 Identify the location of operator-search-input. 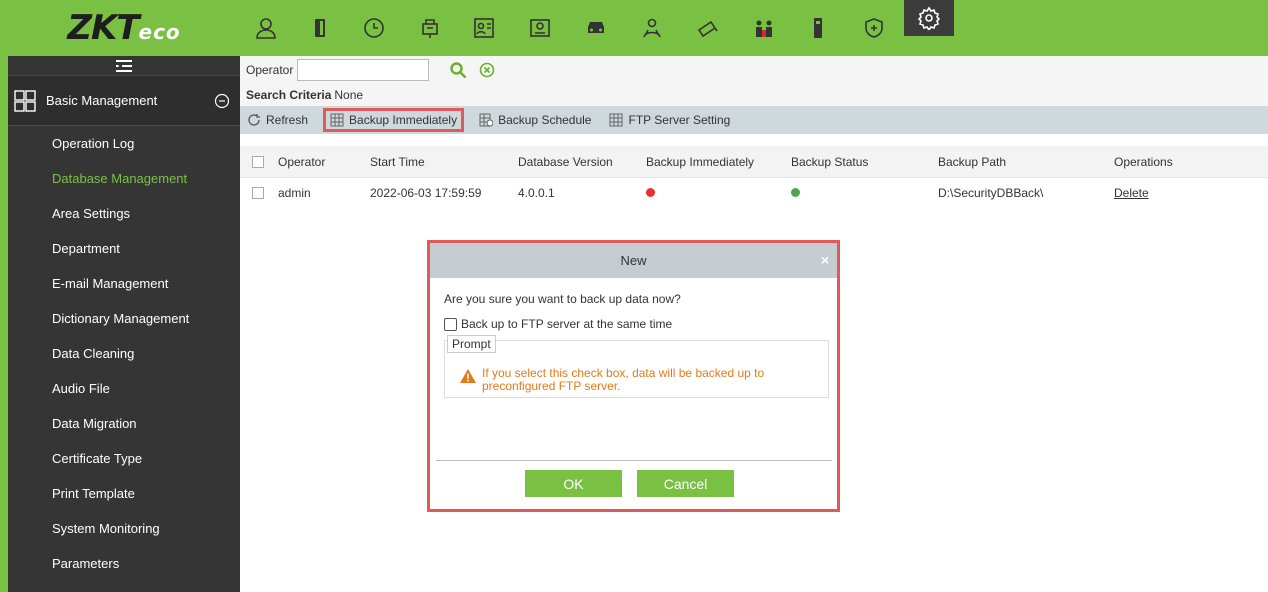
(363, 70).